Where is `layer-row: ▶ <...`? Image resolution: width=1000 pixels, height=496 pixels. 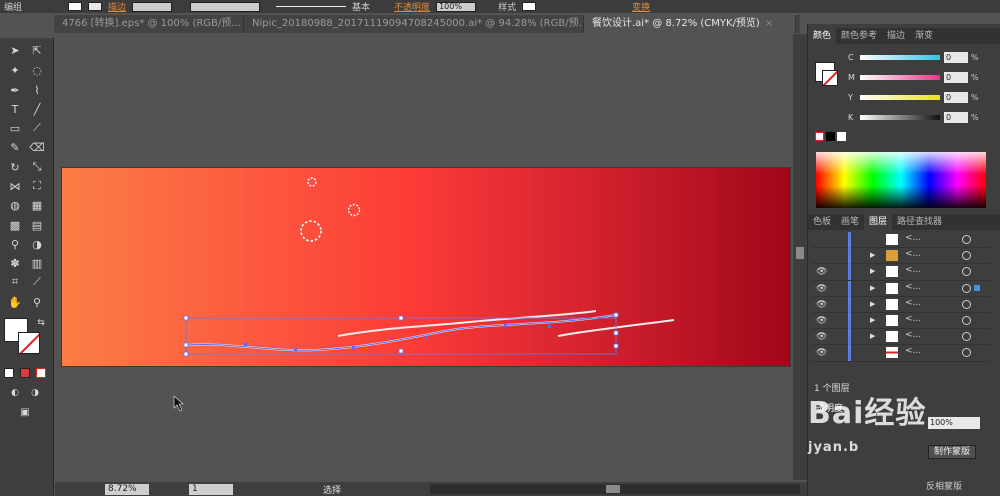
layer-row: ▶ <... is located at coordinates (901, 256).